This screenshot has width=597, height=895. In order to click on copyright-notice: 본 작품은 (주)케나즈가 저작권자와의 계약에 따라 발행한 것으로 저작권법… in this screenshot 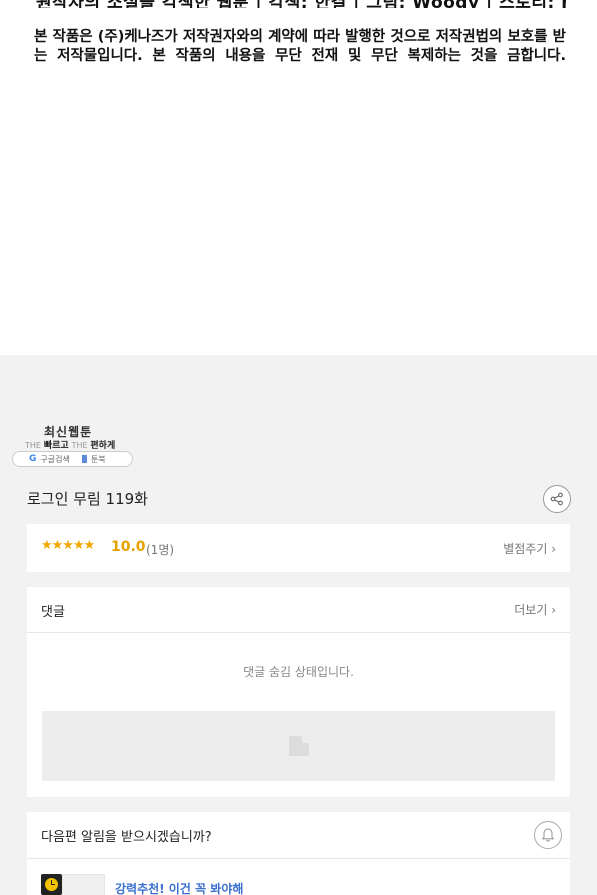, I will do `click(300, 46)`.